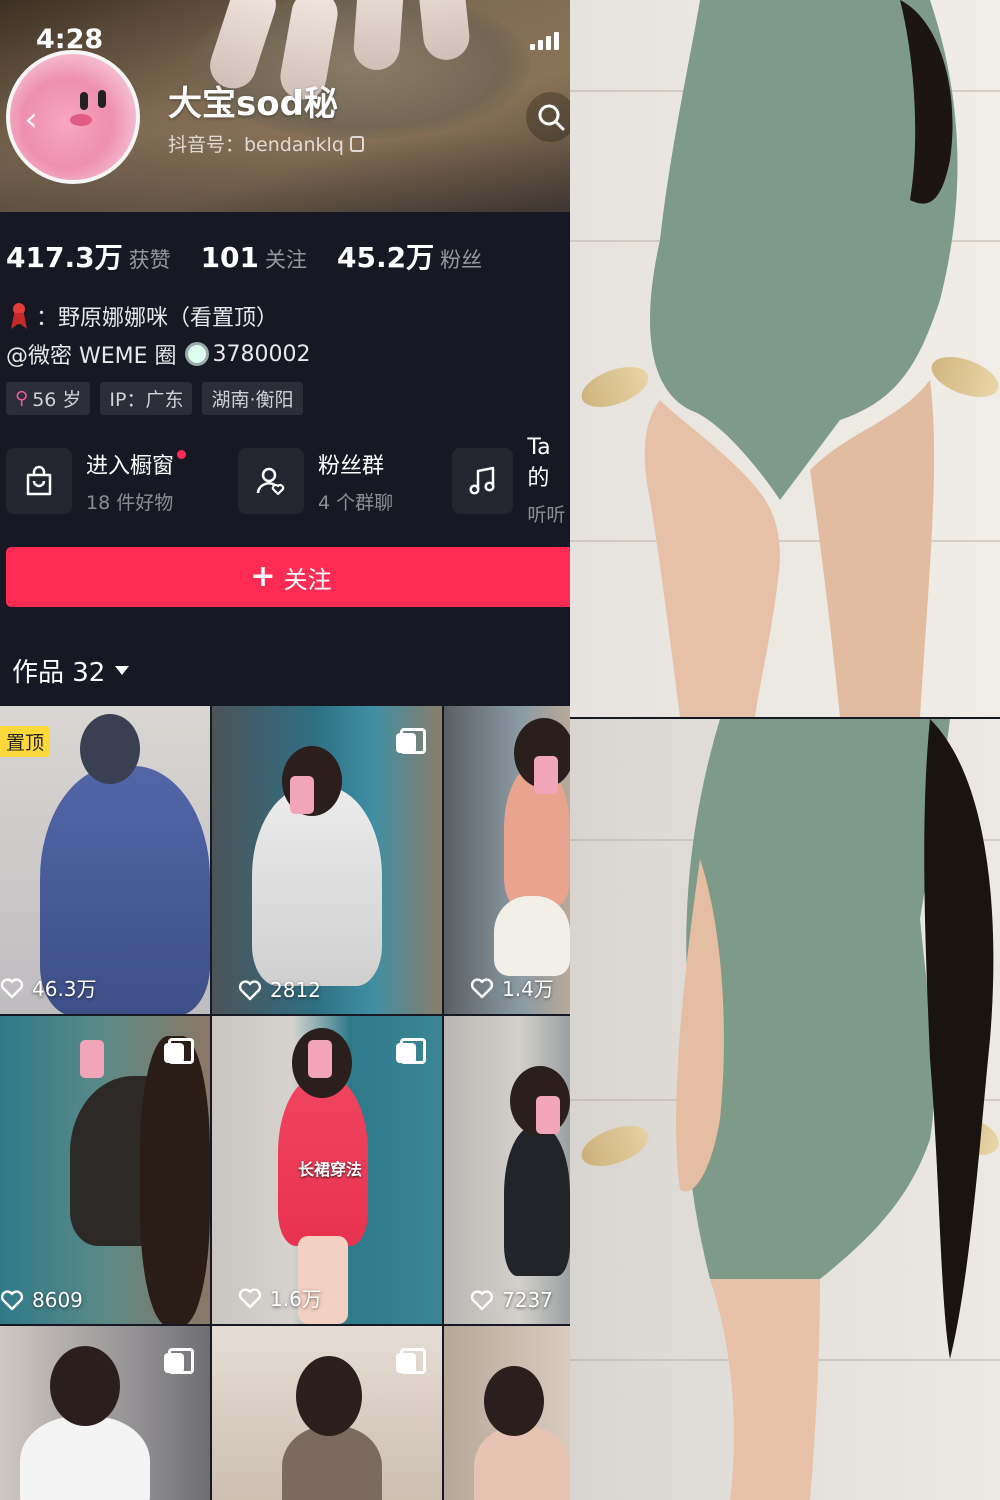 This screenshot has height=1500, width=1000. What do you see at coordinates (351, 466) in the screenshot?
I see `feature-fan-group-title: 粉丝群` at bounding box center [351, 466].